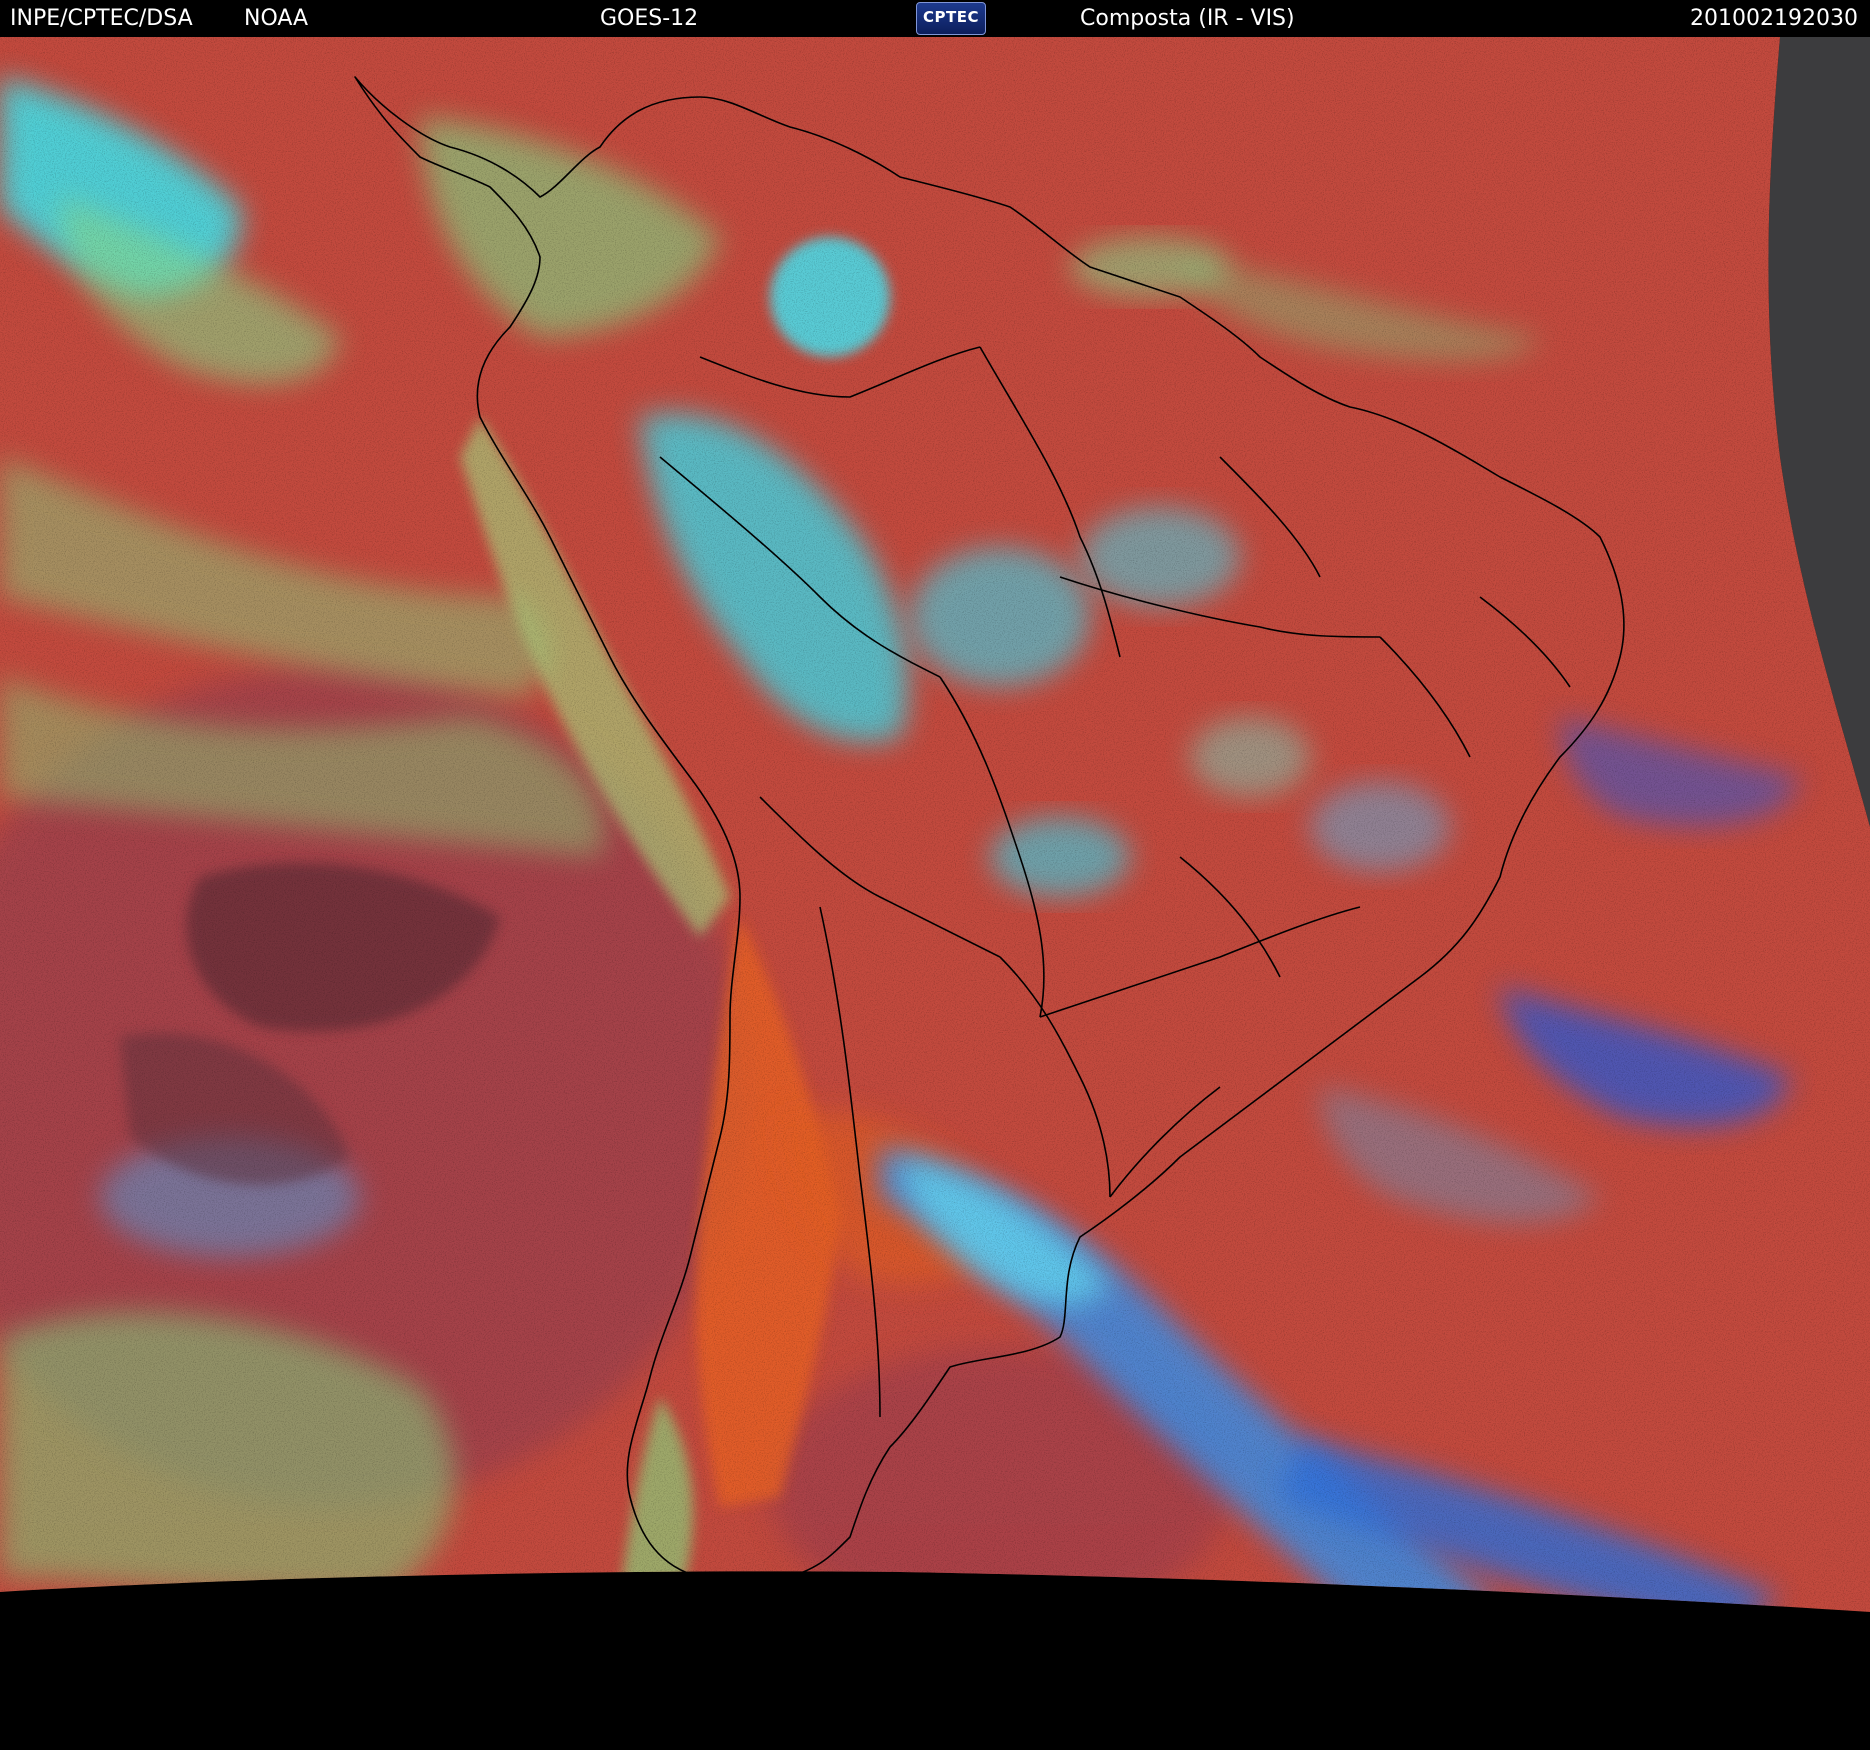 This screenshot has width=1870, height=1750. What do you see at coordinates (276, 18) in the screenshot?
I see `source-label: NOAA` at bounding box center [276, 18].